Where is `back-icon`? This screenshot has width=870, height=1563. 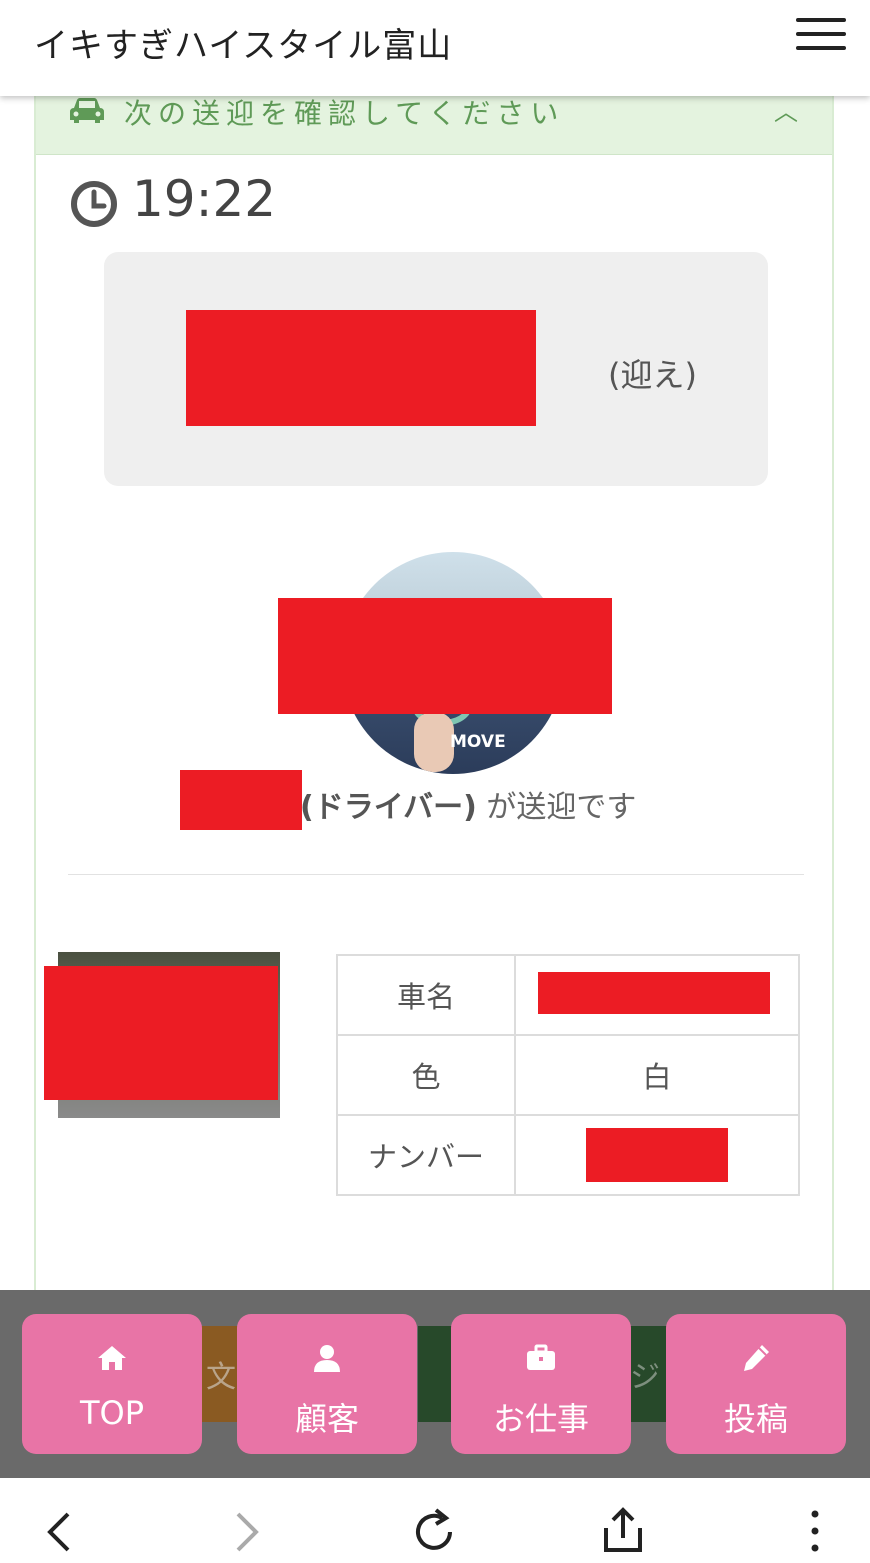
back-icon is located at coordinates (61, 1531).